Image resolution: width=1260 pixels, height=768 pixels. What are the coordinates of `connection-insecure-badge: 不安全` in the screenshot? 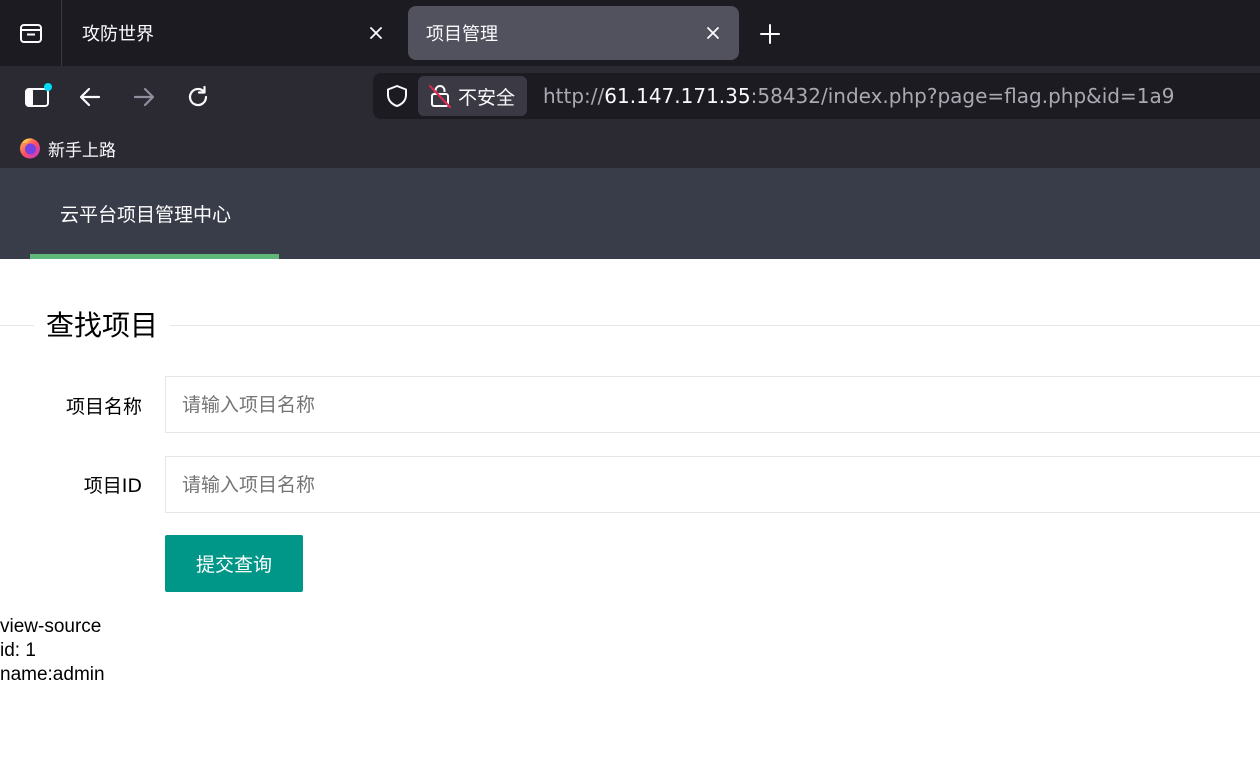 It's located at (473, 96).